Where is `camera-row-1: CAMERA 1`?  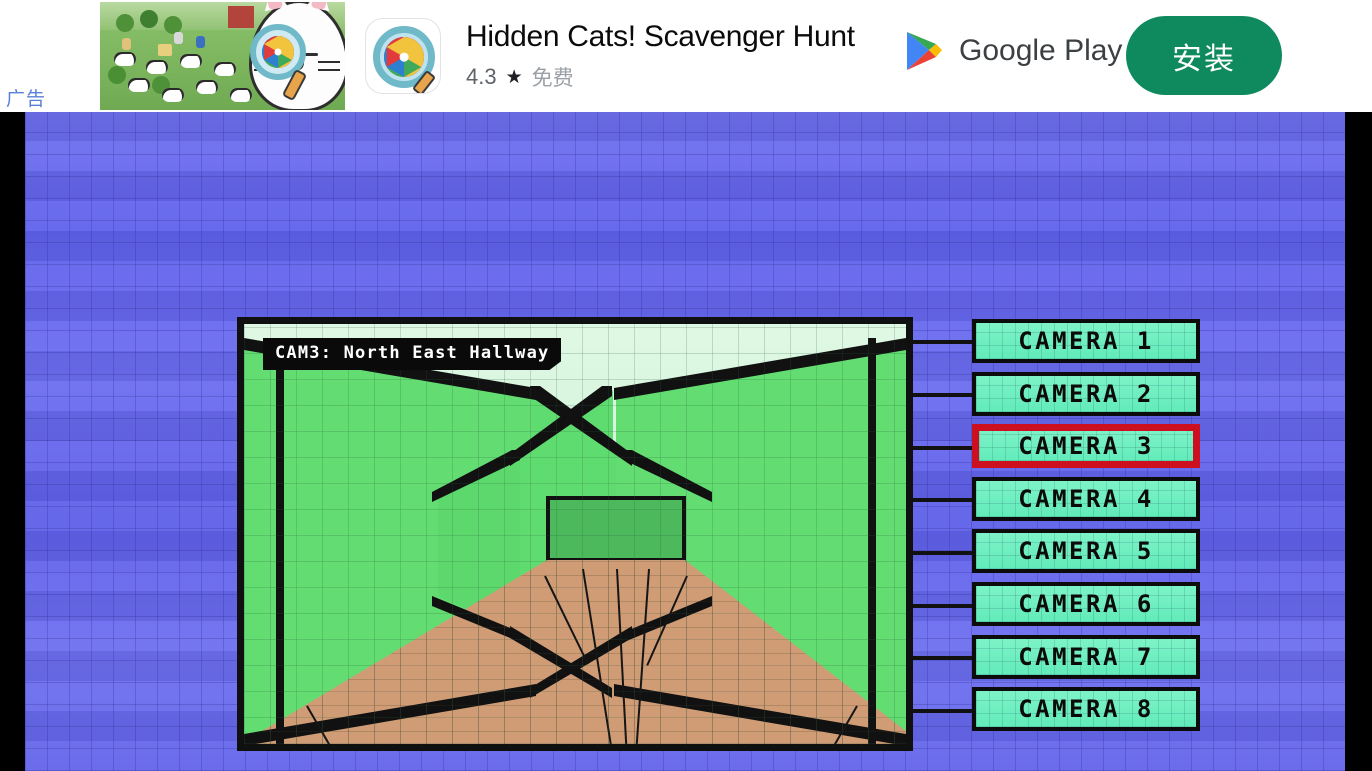
camera-row-1: CAMERA 1 is located at coordinates (1088, 345).